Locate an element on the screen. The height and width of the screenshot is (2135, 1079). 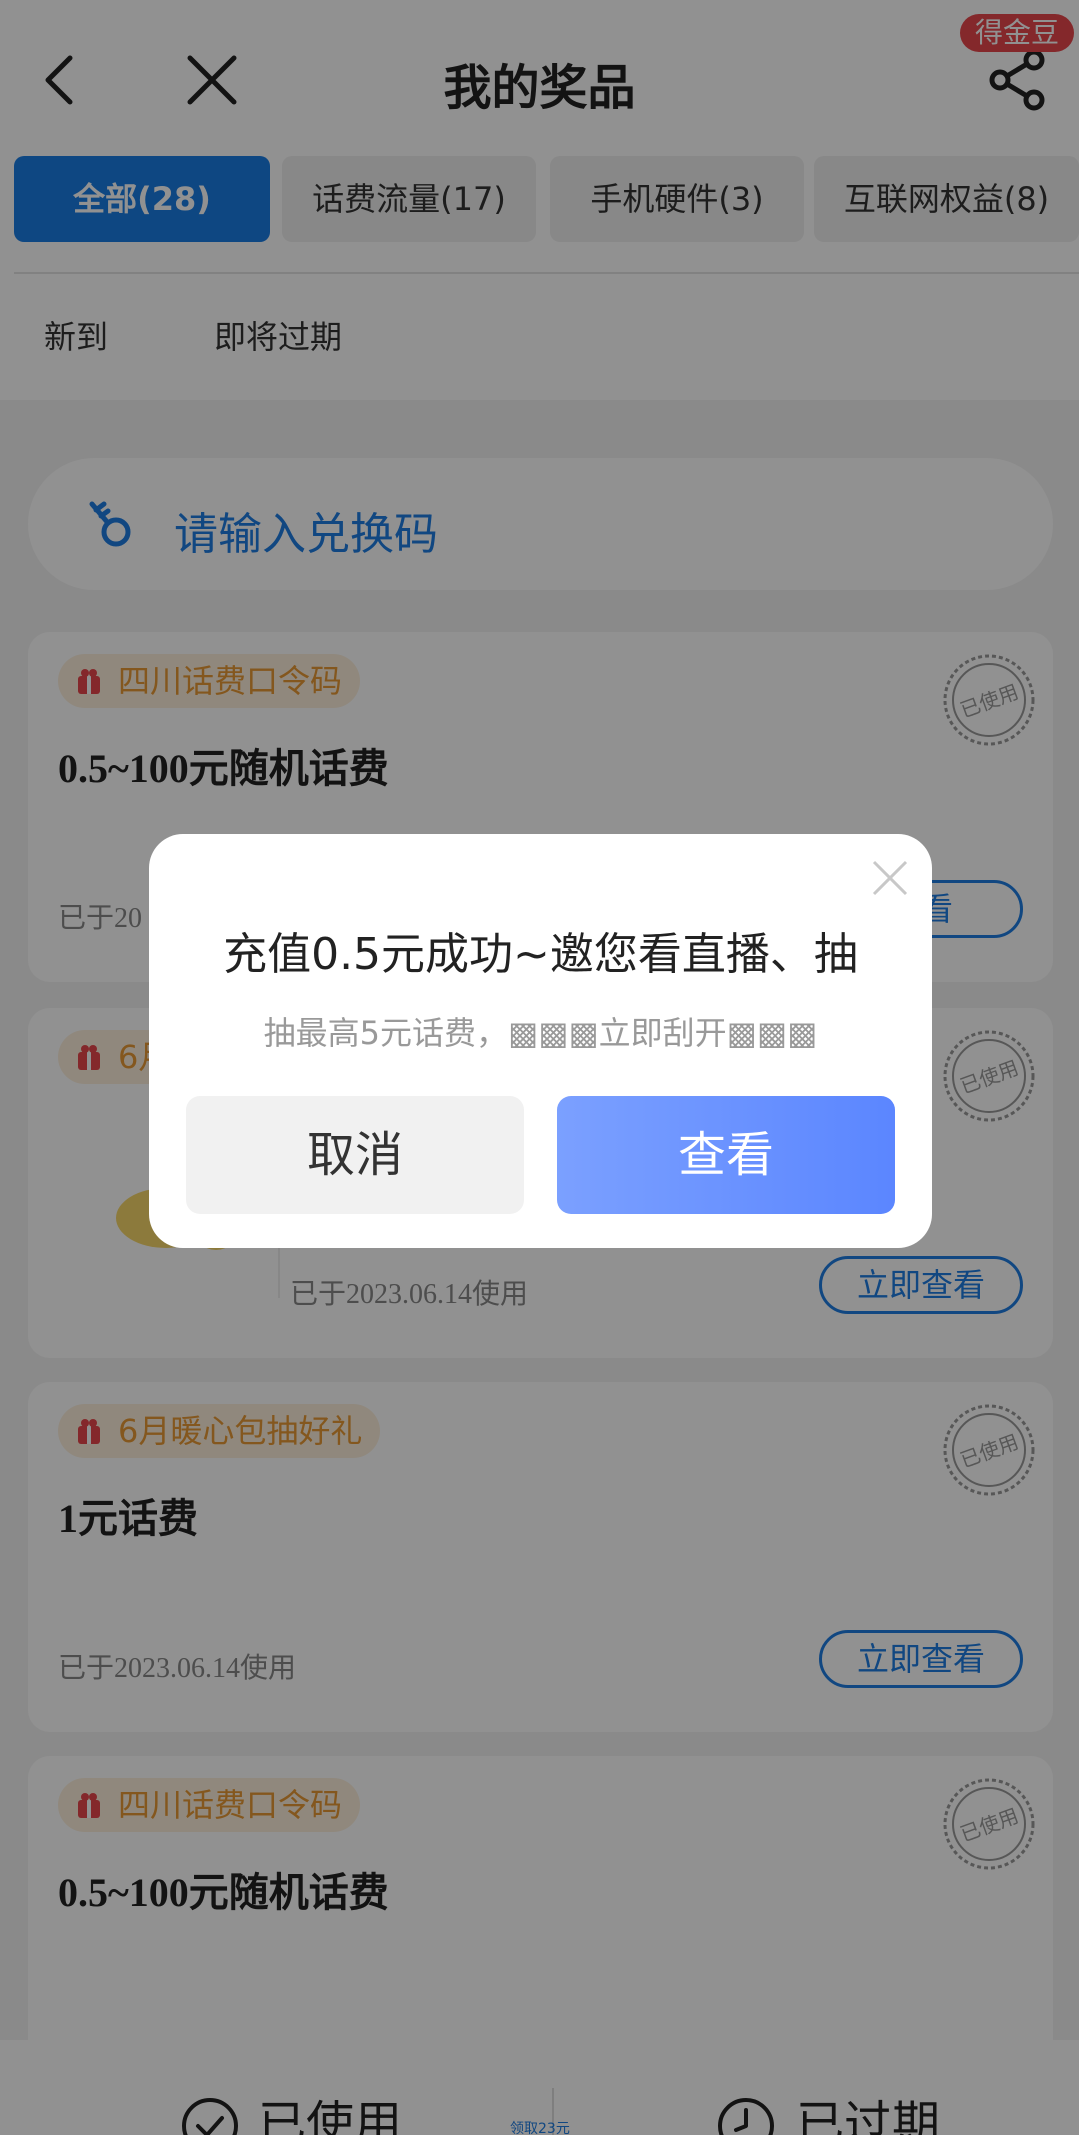
dialog-close-button is located at coordinates (890, 878).